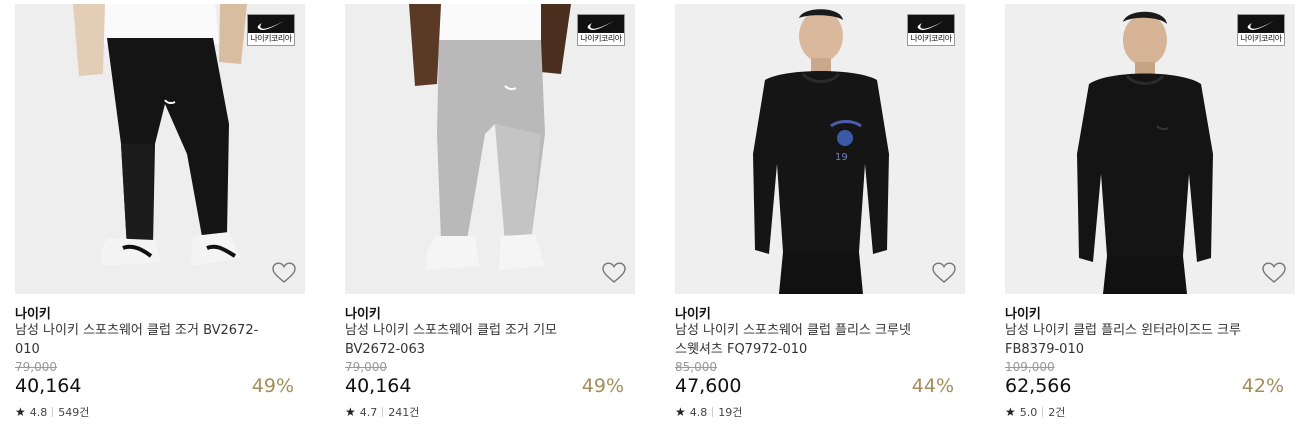 This screenshot has width=1304, height=441. What do you see at coordinates (368, 412) in the screenshot?
I see `rating-value: 4.7` at bounding box center [368, 412].